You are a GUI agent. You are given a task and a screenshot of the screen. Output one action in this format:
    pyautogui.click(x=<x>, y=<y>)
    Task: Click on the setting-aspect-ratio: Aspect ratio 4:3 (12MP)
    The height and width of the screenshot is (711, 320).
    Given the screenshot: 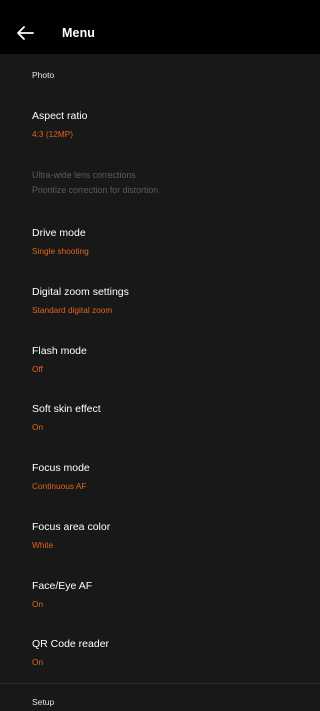 What is the action you would take?
    pyautogui.click(x=160, y=134)
    